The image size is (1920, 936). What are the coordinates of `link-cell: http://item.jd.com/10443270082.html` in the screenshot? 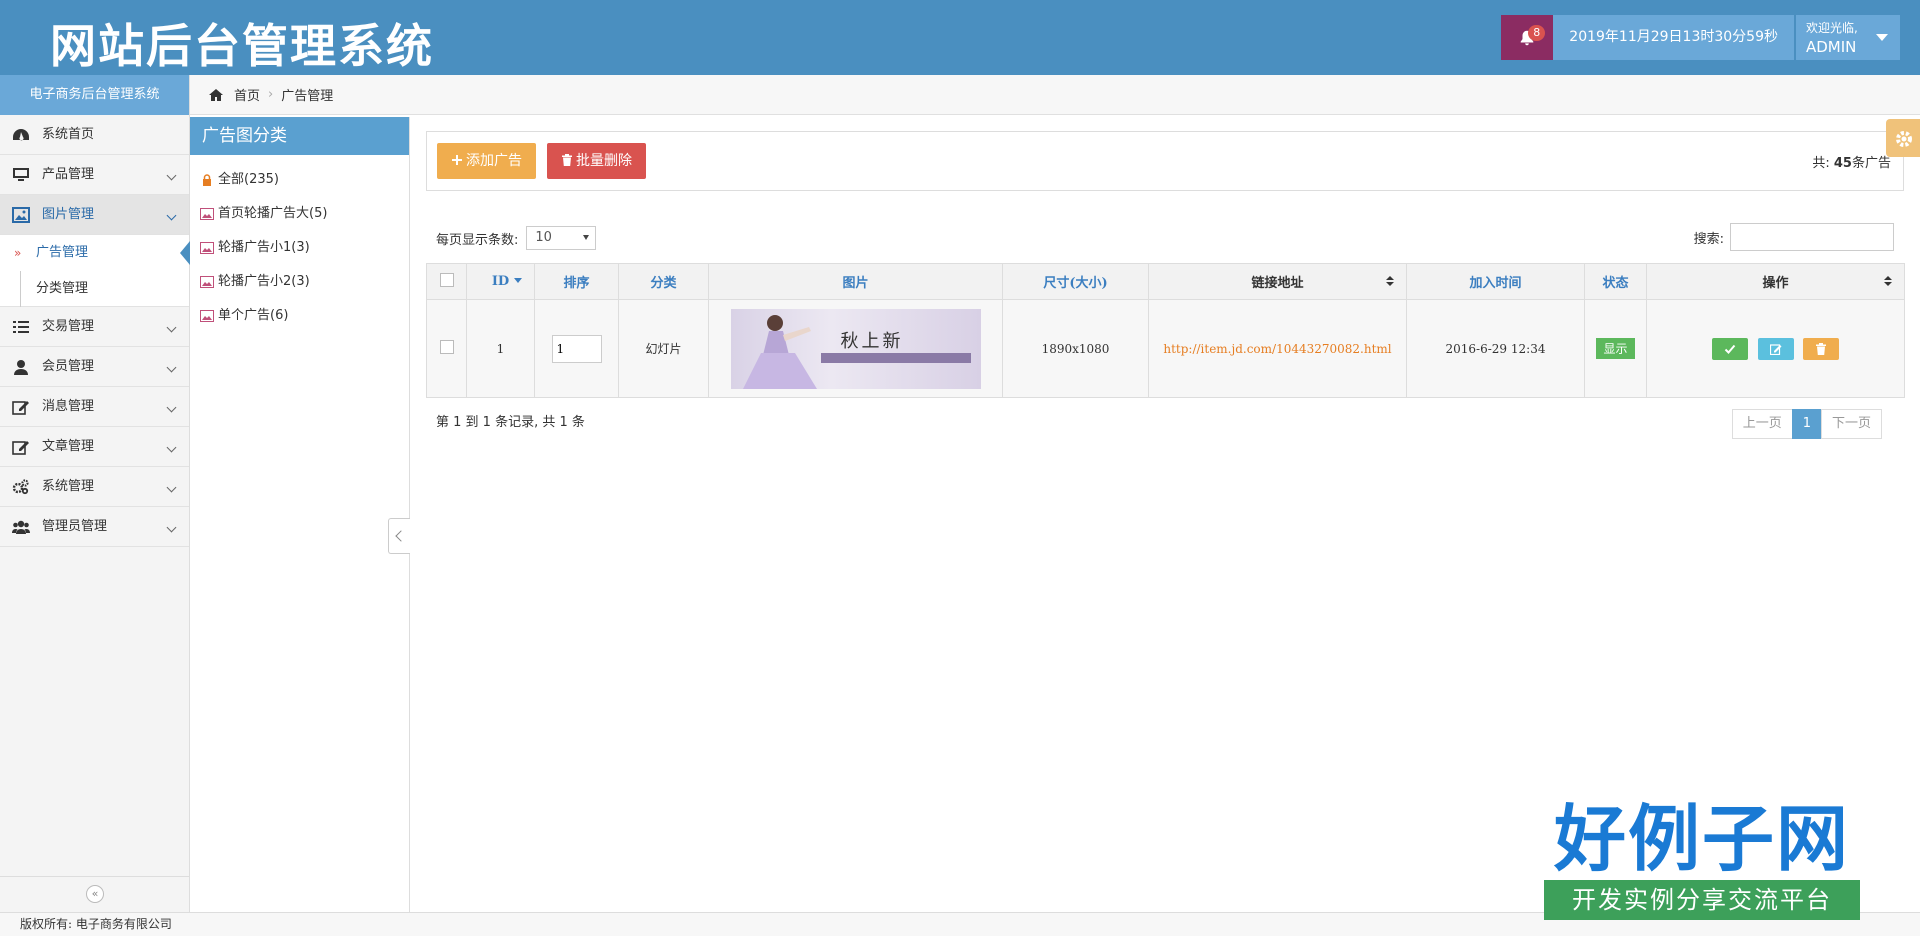 It's located at (1277, 348).